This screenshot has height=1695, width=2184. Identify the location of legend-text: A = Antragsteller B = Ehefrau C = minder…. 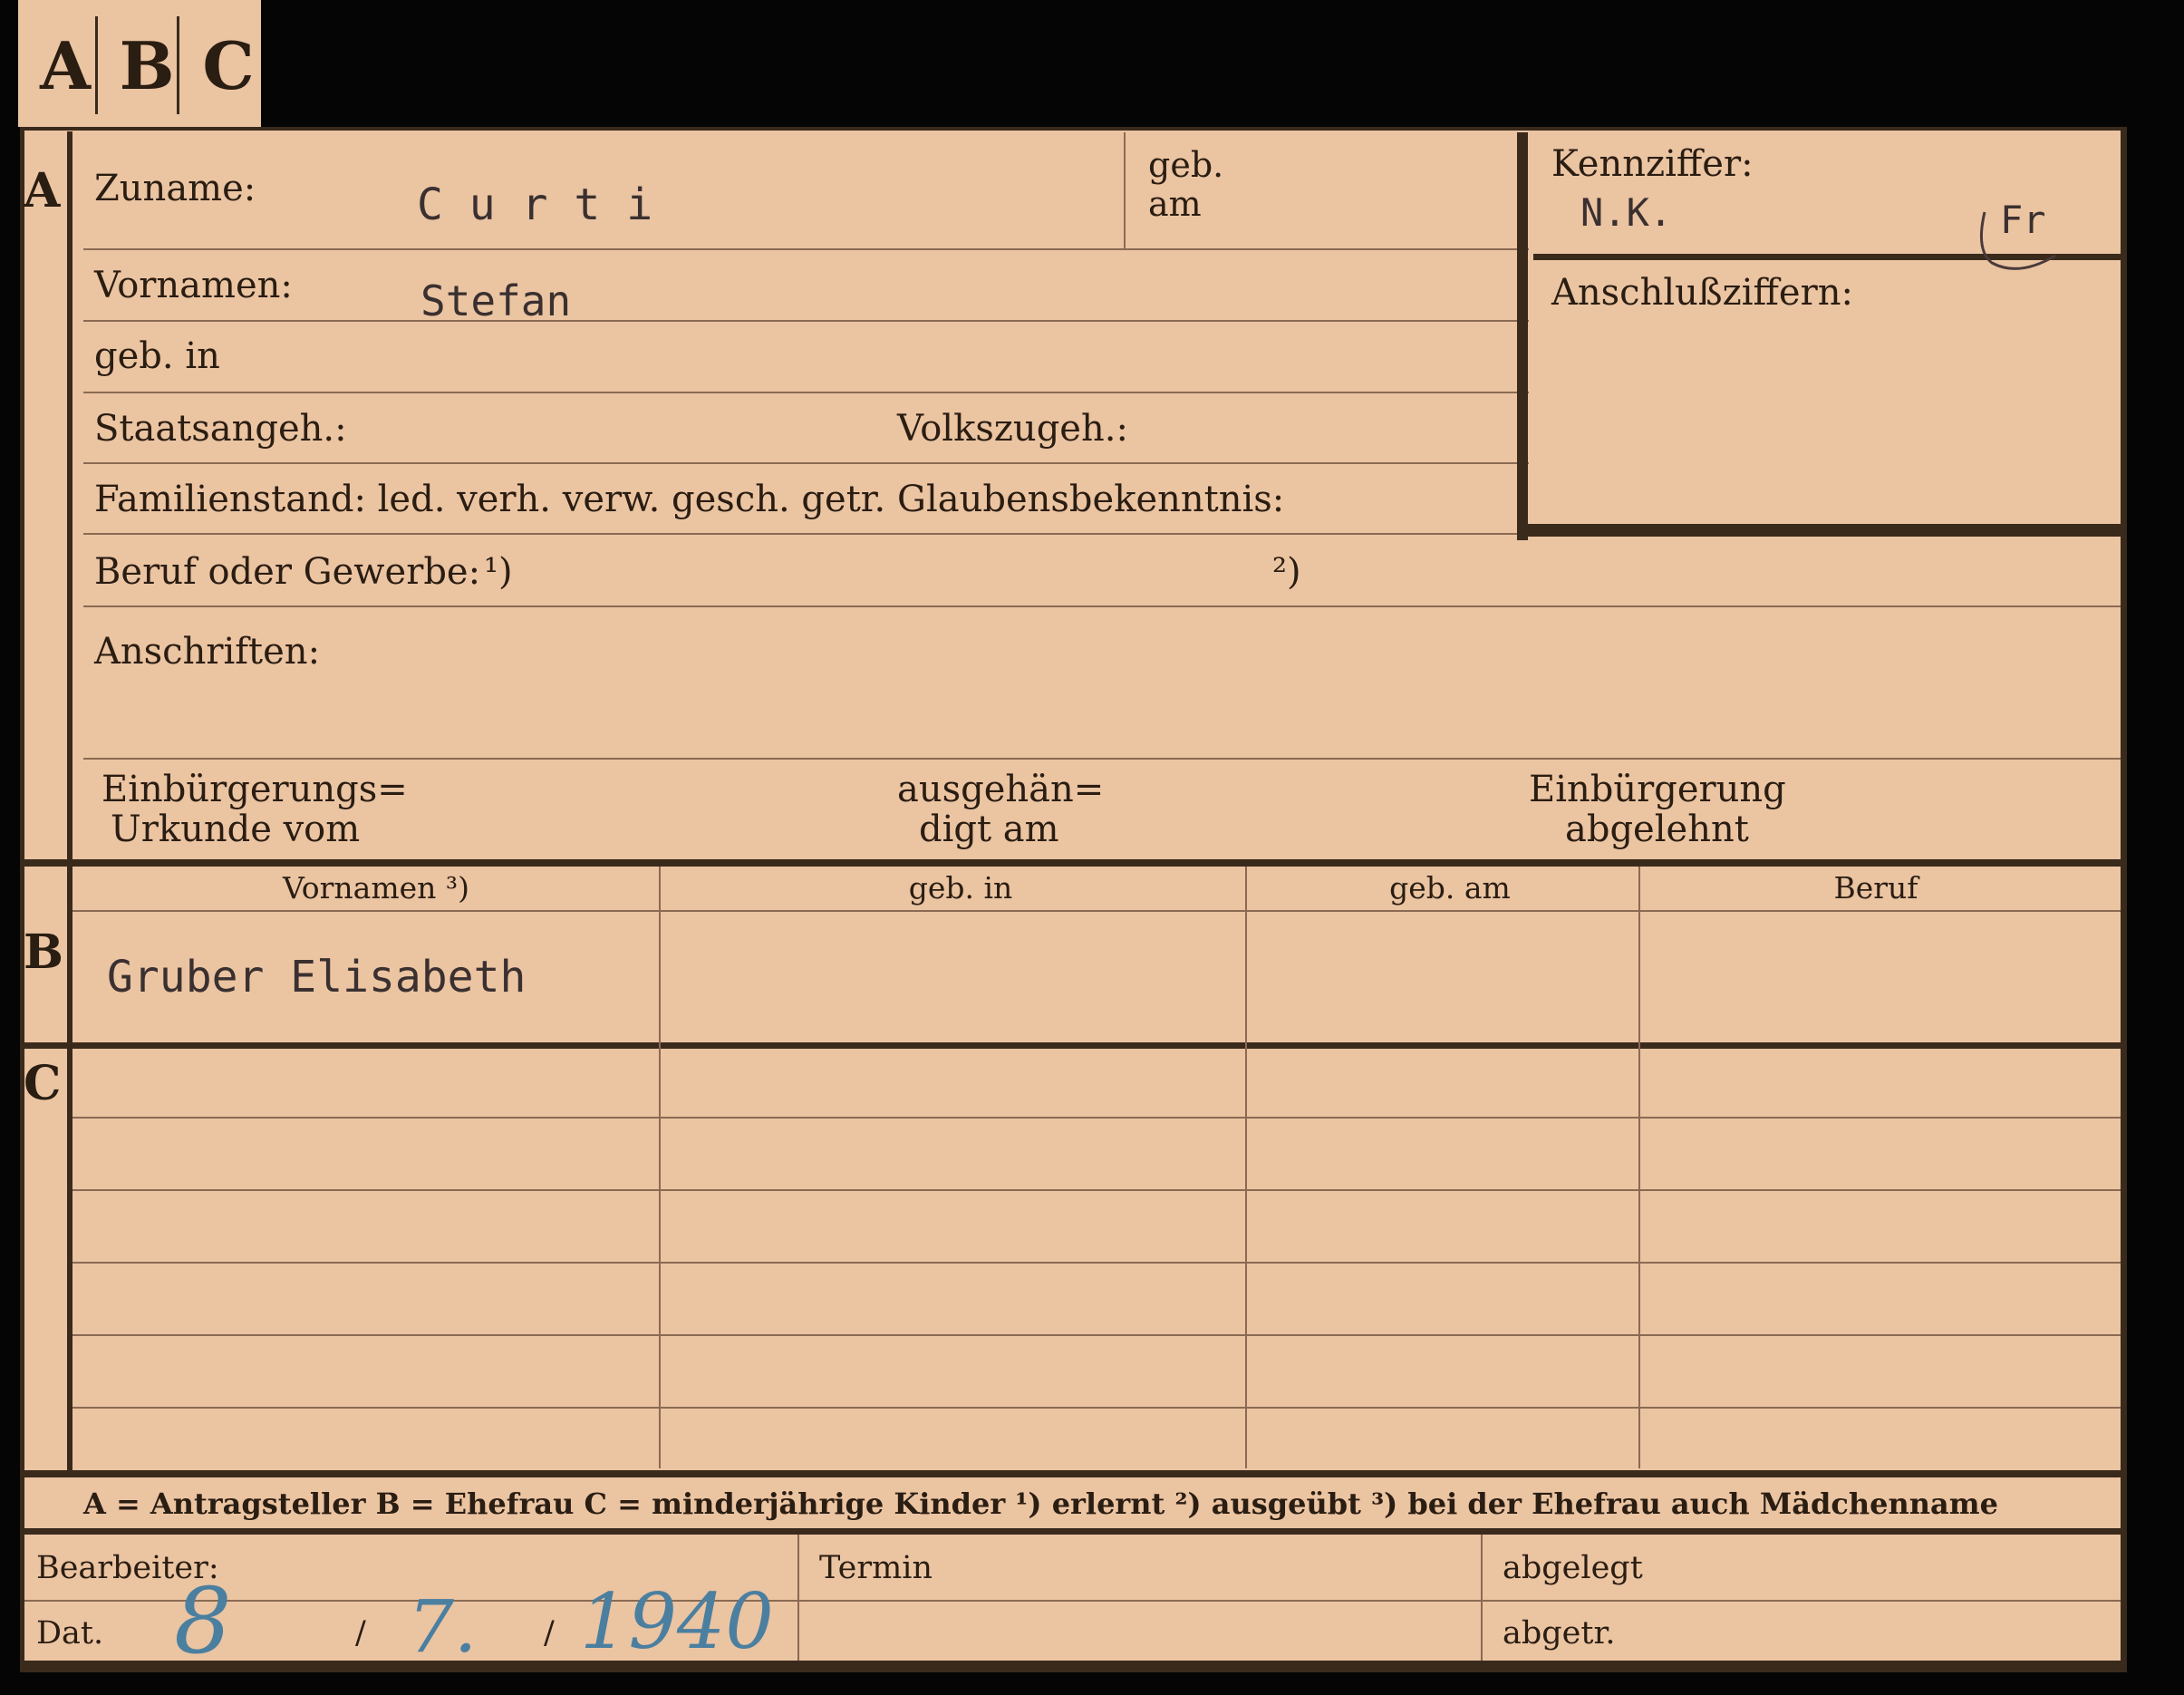
(1040, 1504).